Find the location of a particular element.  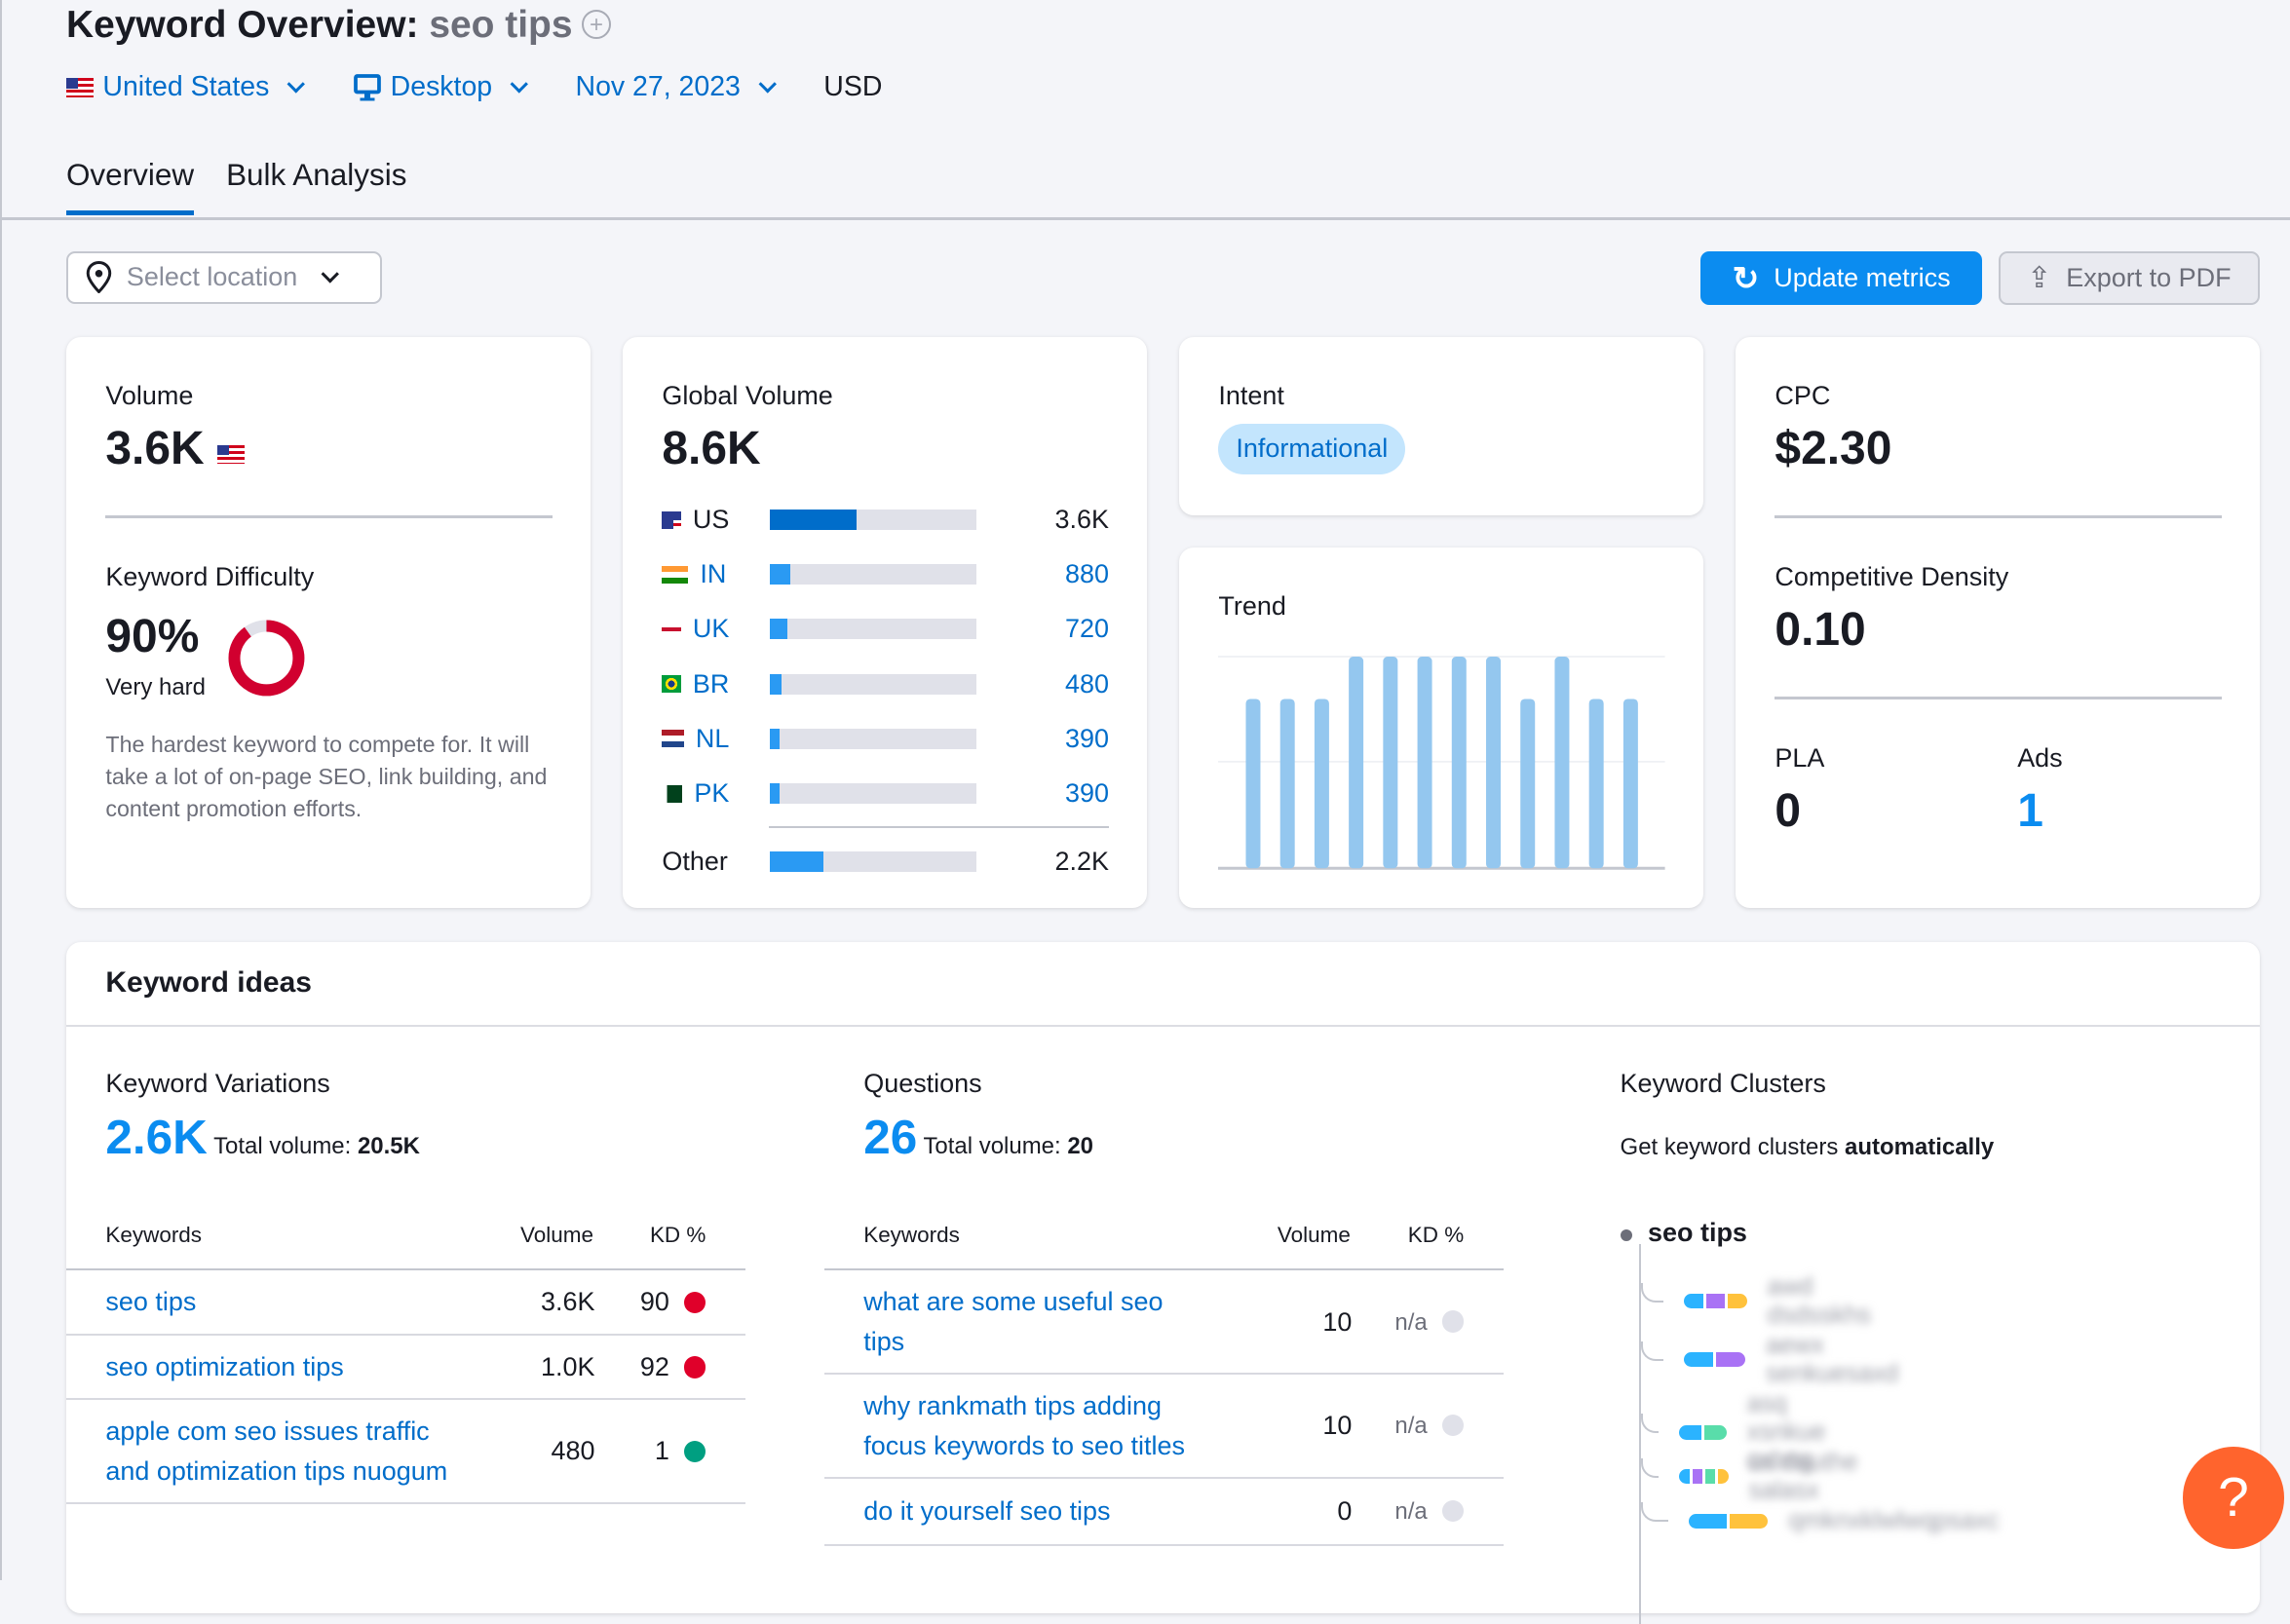

update-metrics-button: ↻ Update metrics is located at coordinates (1841, 278).